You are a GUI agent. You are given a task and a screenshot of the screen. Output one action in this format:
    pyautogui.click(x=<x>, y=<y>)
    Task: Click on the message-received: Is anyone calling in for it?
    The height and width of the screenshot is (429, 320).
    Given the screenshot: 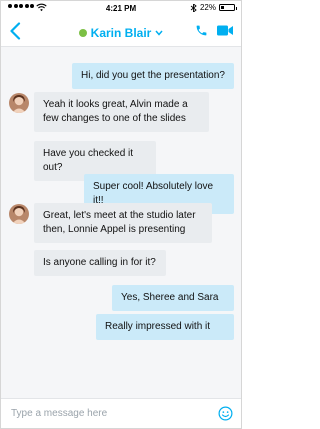 What is the action you would take?
    pyautogui.click(x=100, y=263)
    